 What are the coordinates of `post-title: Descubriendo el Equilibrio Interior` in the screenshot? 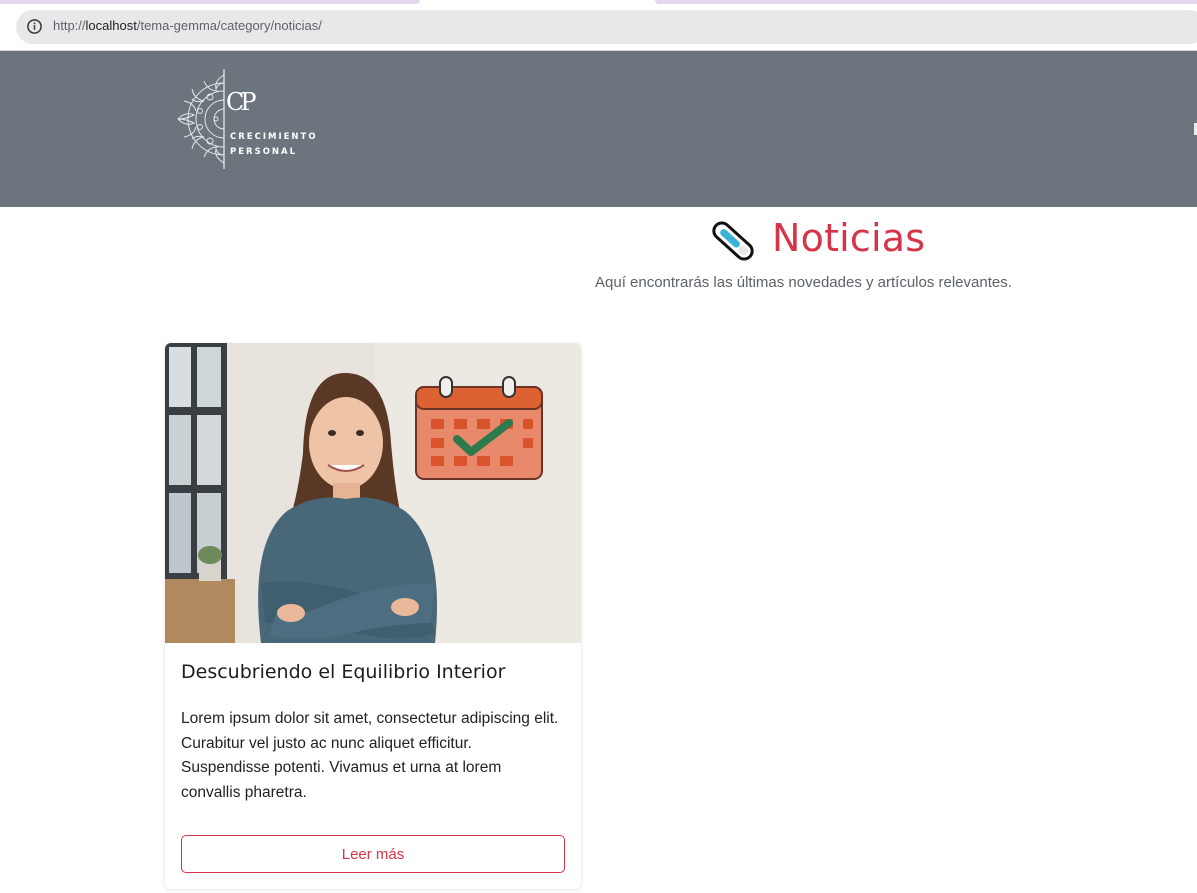 It's located at (343, 672).